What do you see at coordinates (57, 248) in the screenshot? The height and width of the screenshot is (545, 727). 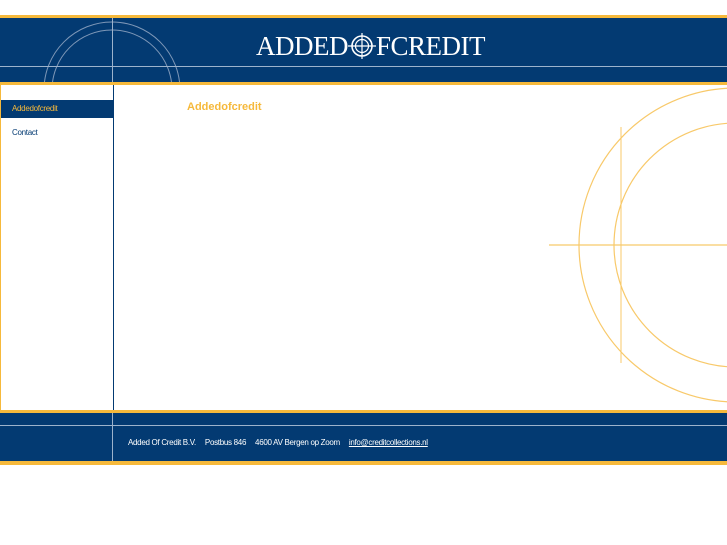 I see `sidebar-nav: Addedofcredit Contact` at bounding box center [57, 248].